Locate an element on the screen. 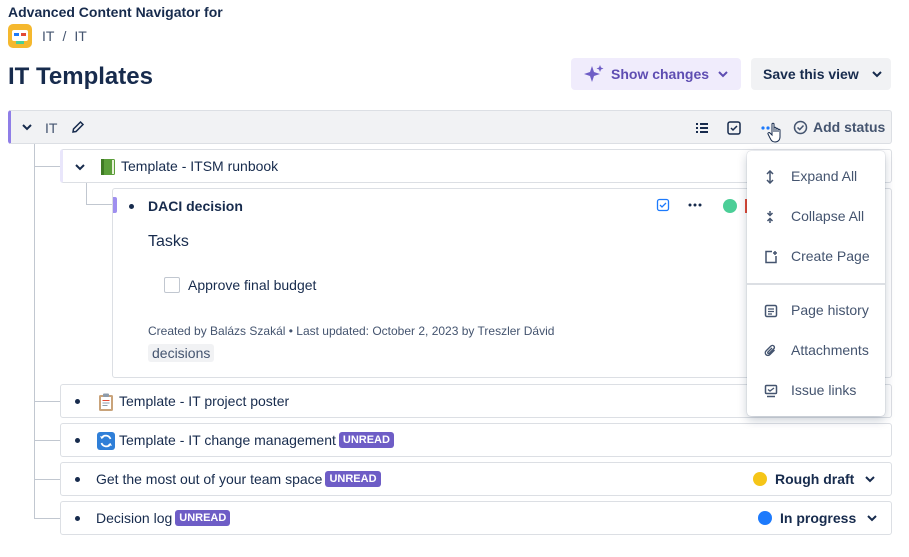 This screenshot has height=557, width=909. menu-divider is located at coordinates (816, 284).